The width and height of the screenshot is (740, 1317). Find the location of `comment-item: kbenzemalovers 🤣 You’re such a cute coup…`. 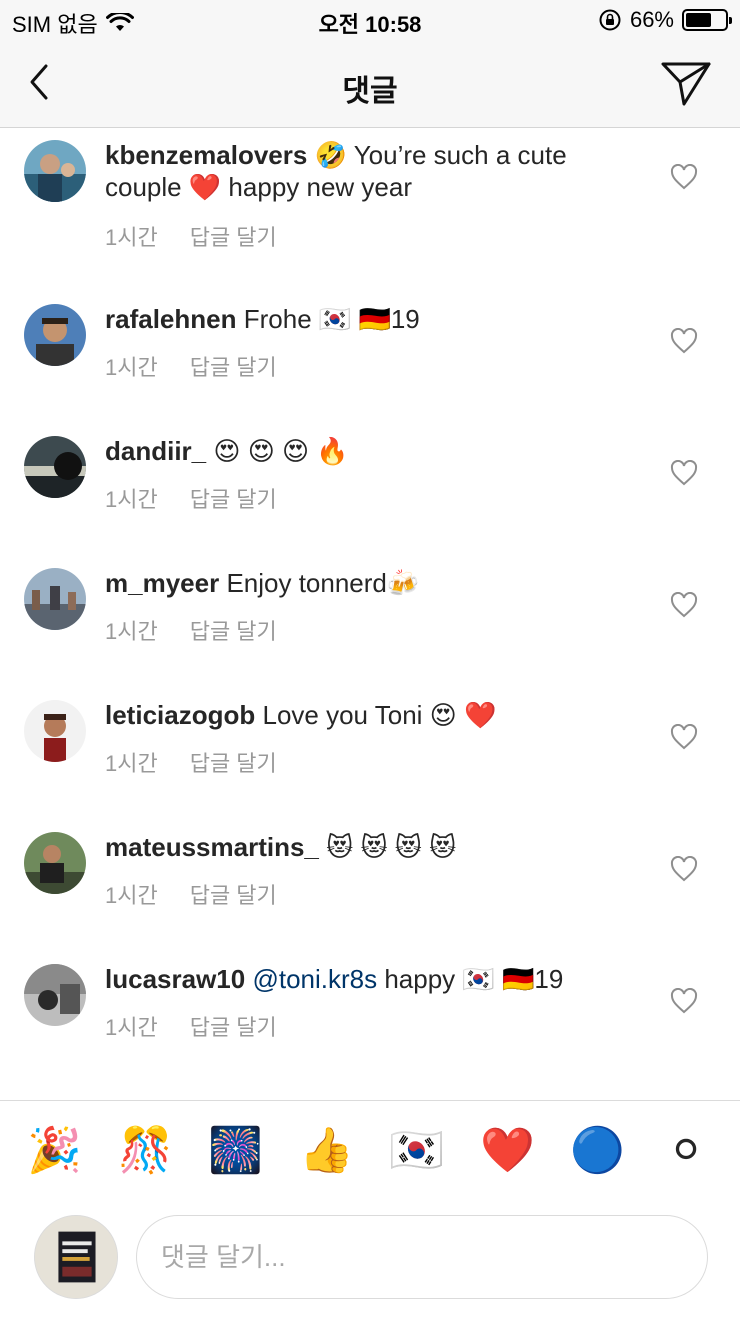

comment-item: kbenzemalovers 🤣 You’re such a cute coup… is located at coordinates (370, 193).